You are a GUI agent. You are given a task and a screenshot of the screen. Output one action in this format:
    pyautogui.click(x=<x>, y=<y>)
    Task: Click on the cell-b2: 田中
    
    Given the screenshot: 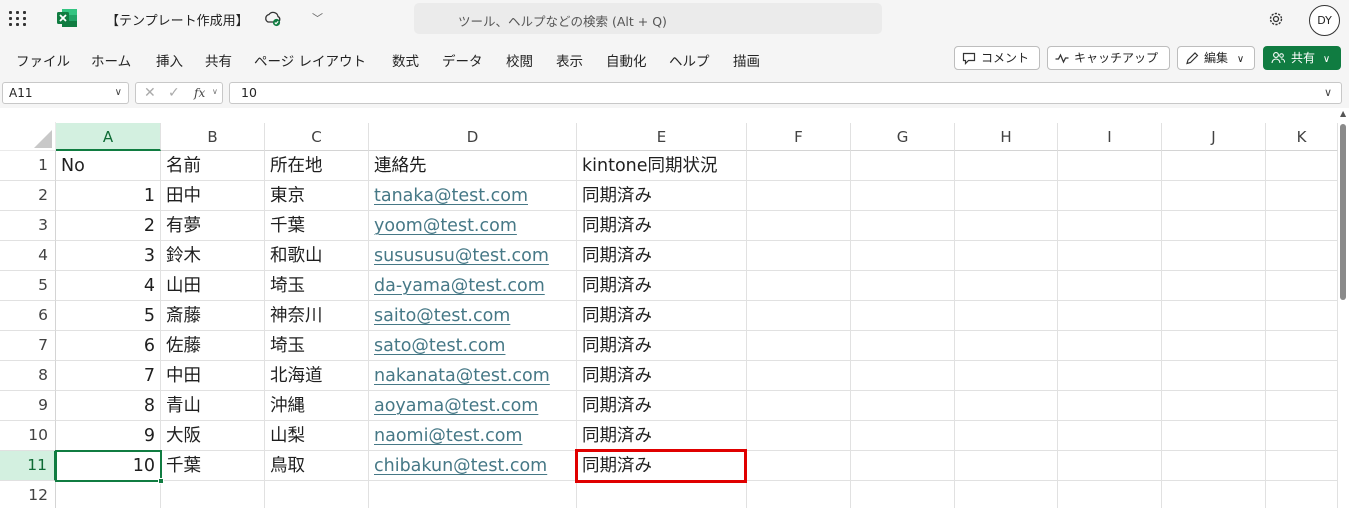 What is the action you would take?
    pyautogui.click(x=213, y=196)
    